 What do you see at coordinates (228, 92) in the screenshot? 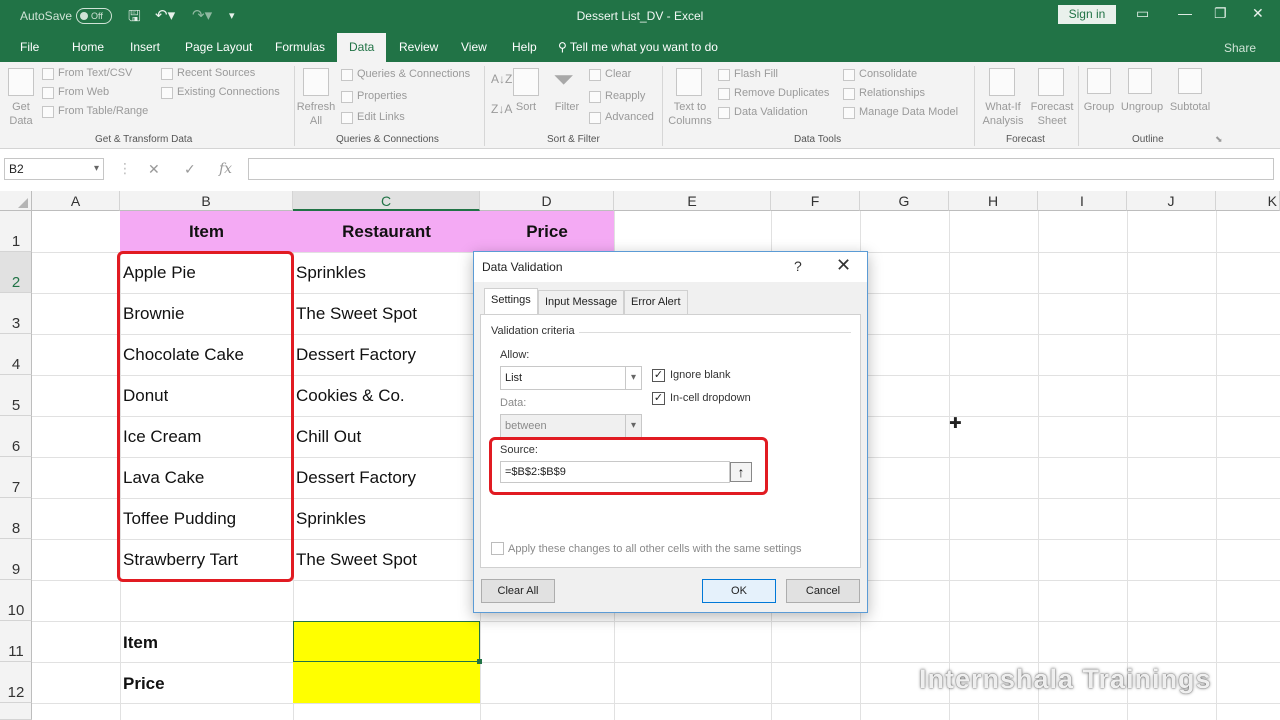
I see `existing-connections-button: Existing Connections` at bounding box center [228, 92].